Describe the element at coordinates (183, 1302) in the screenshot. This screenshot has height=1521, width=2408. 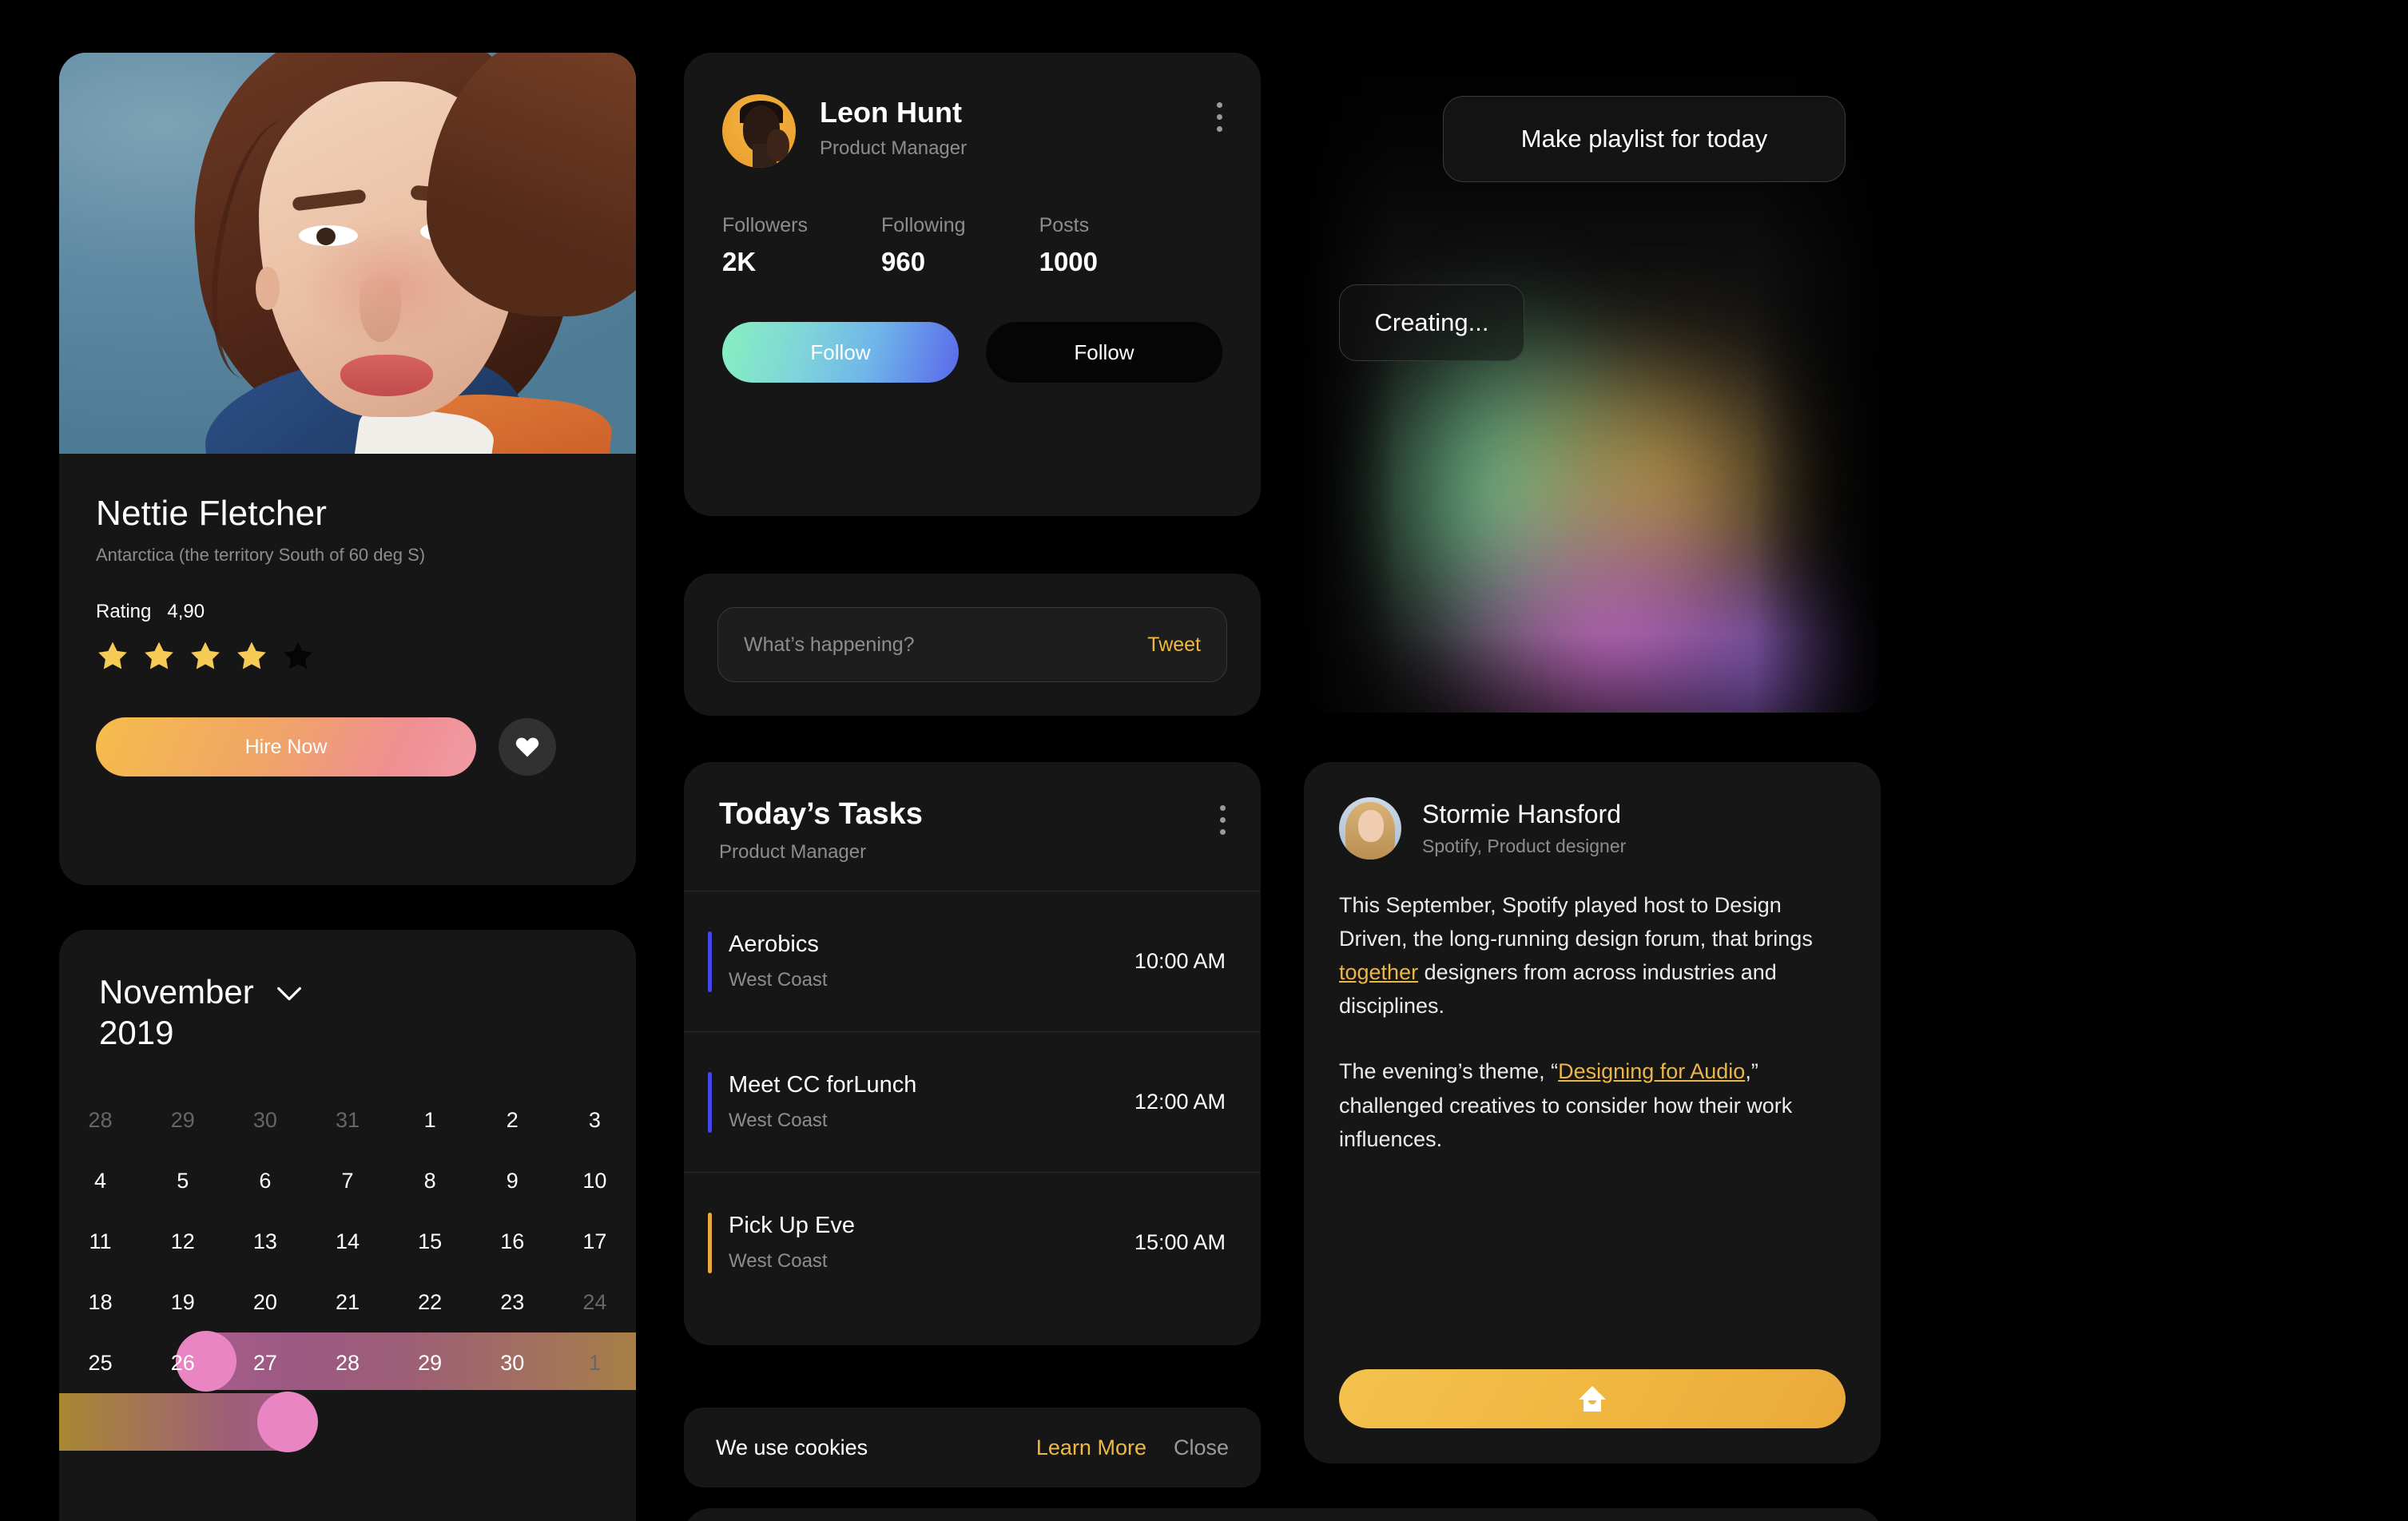
I see `calendar-day: 19` at that location.